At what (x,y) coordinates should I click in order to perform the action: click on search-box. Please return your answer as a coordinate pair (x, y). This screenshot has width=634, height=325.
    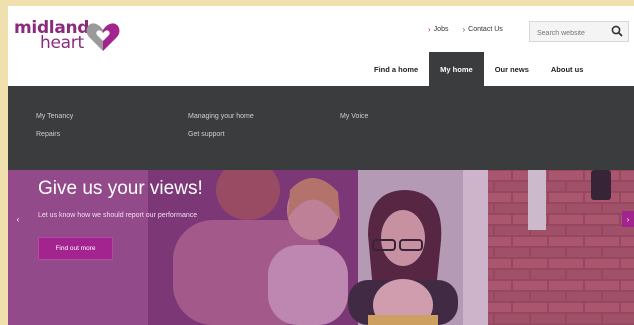
    Looking at the image, I should click on (579, 32).